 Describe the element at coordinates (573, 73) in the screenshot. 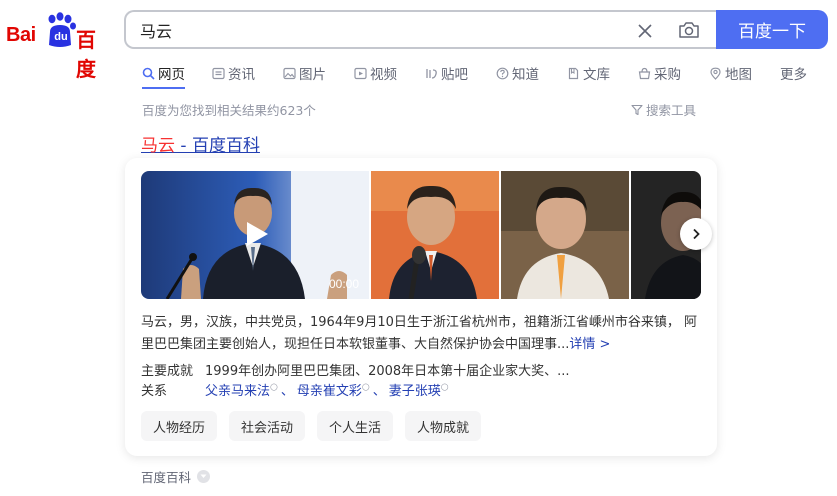

I see `document-icon` at that location.